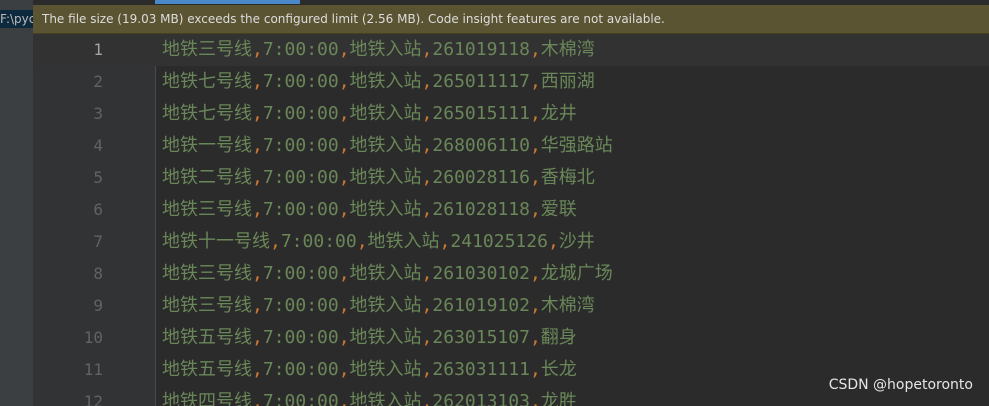  What do you see at coordinates (369, 114) in the screenshot?
I see `line-code: 地铁七号线,7:00:00,地铁入站,265015111,龙井` at bounding box center [369, 114].